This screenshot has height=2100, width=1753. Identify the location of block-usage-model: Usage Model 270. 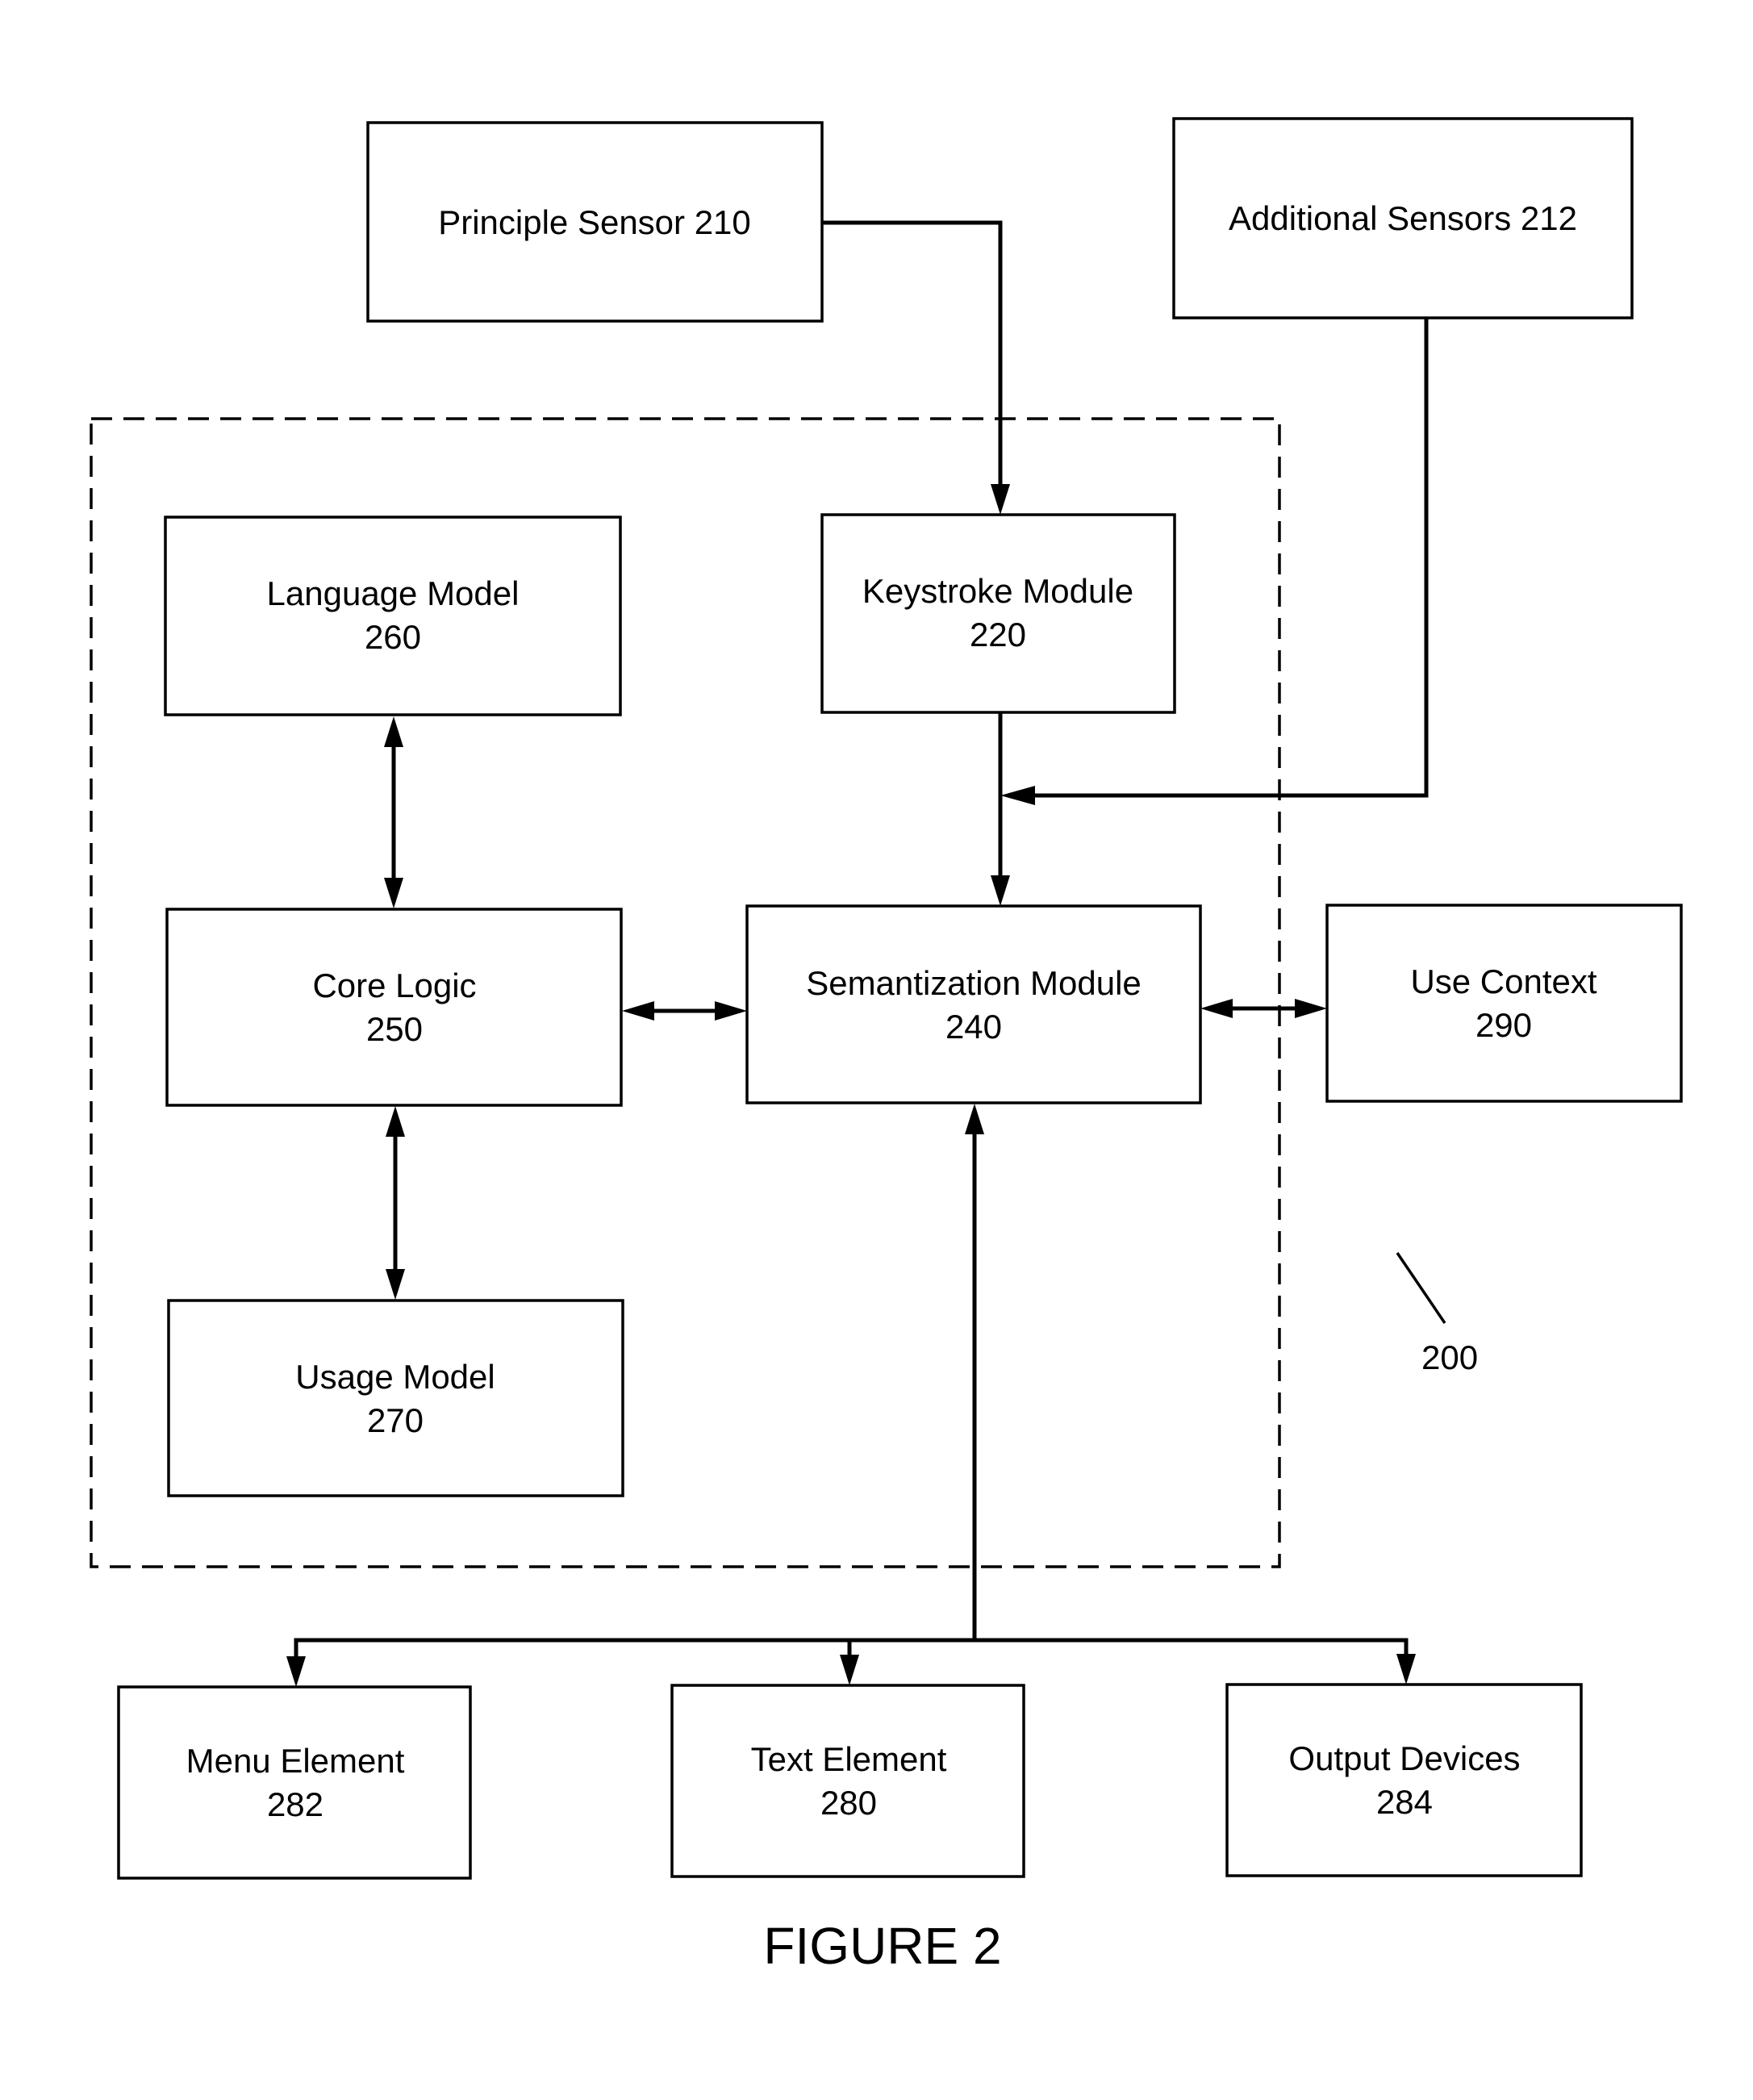
(395, 1398).